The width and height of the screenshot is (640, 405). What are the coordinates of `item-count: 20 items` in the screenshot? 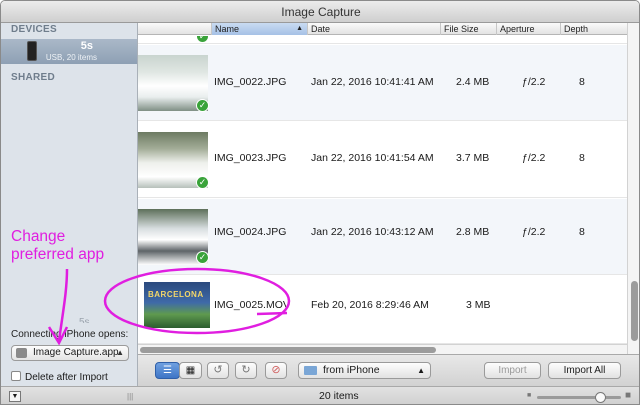 It's located at (339, 396).